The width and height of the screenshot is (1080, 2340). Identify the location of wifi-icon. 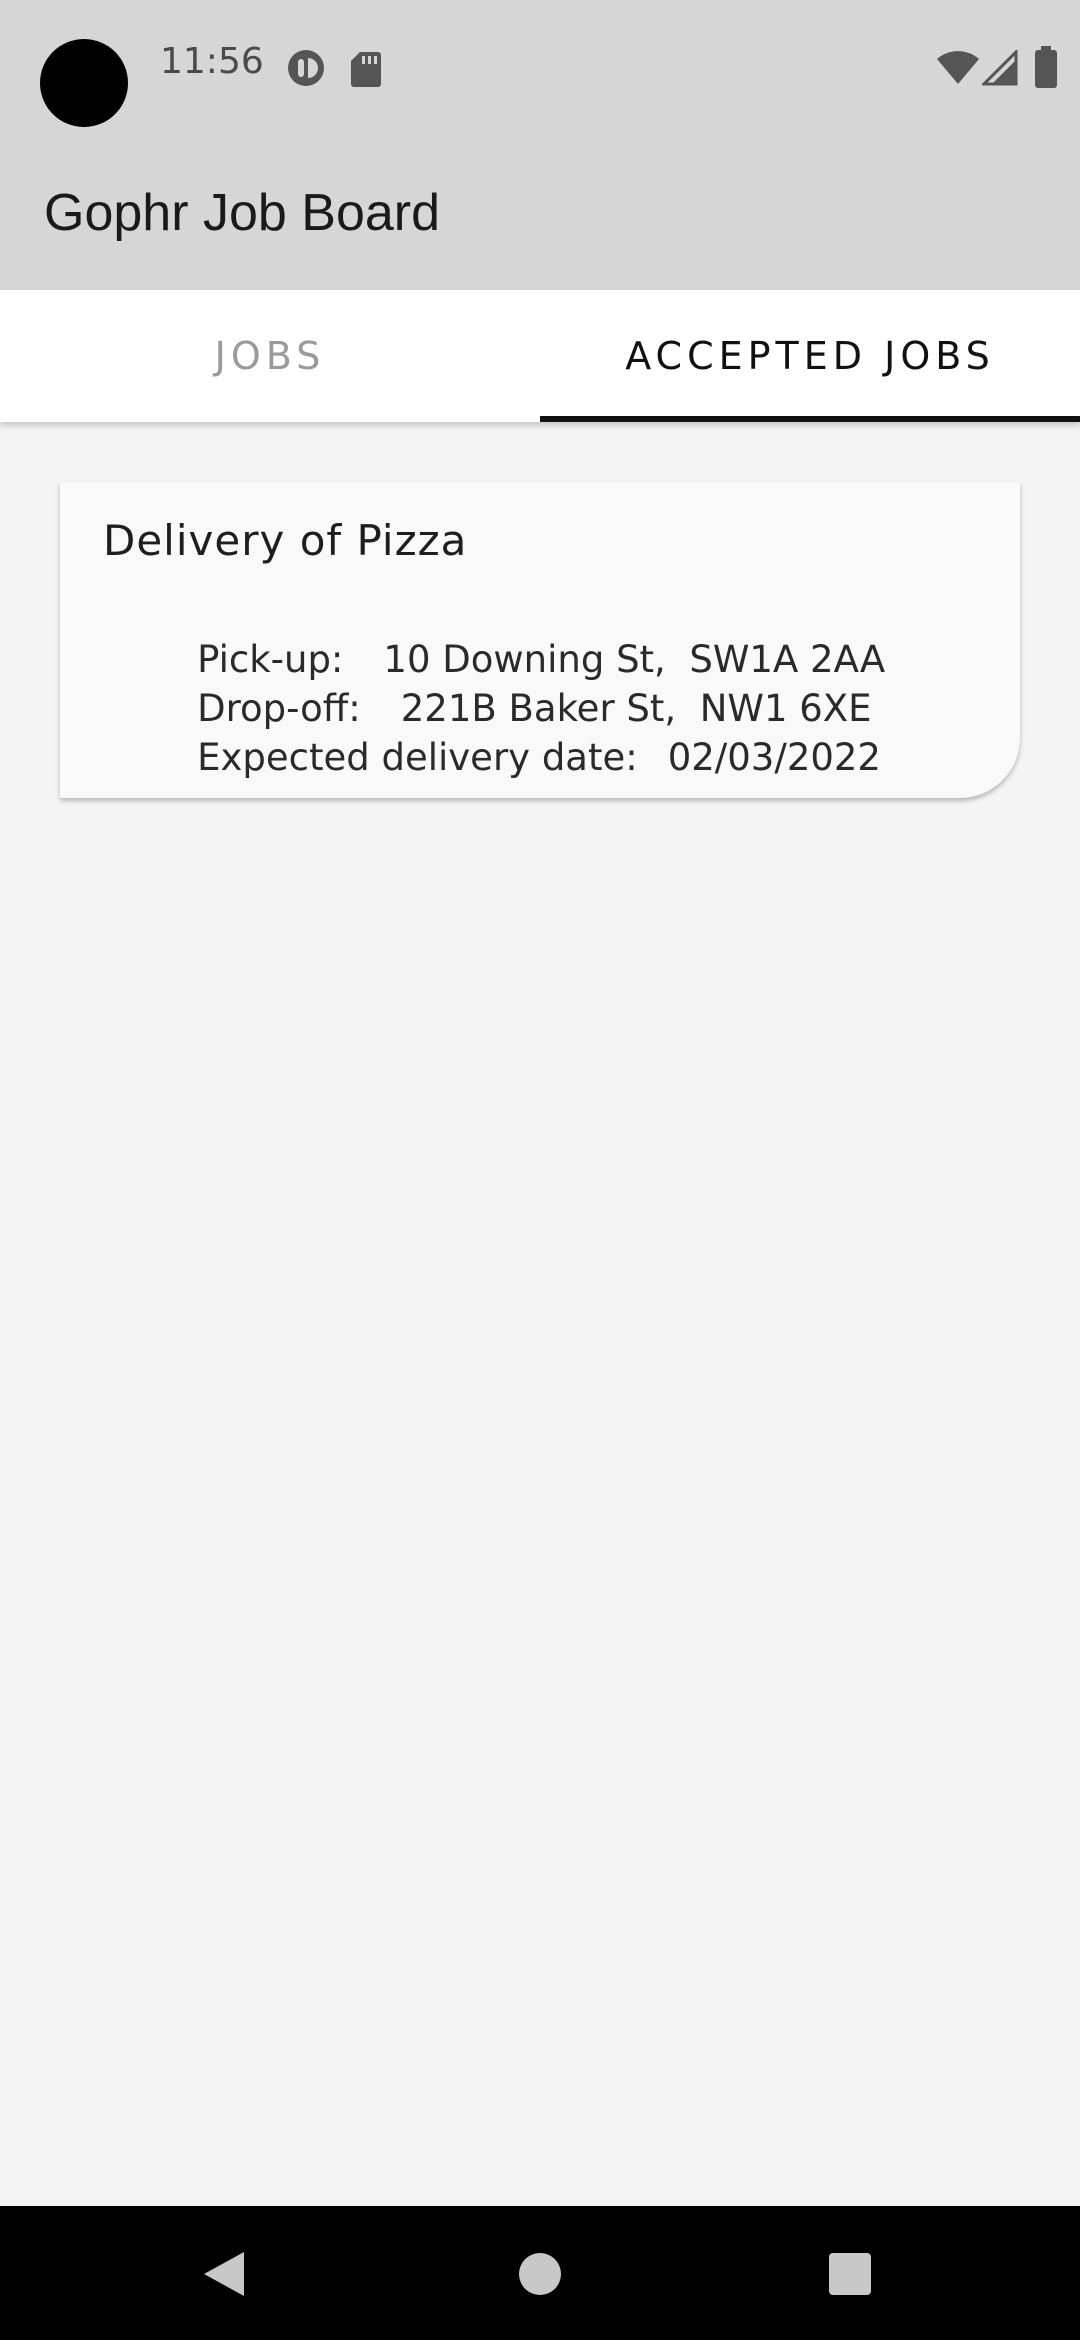
(958, 67).